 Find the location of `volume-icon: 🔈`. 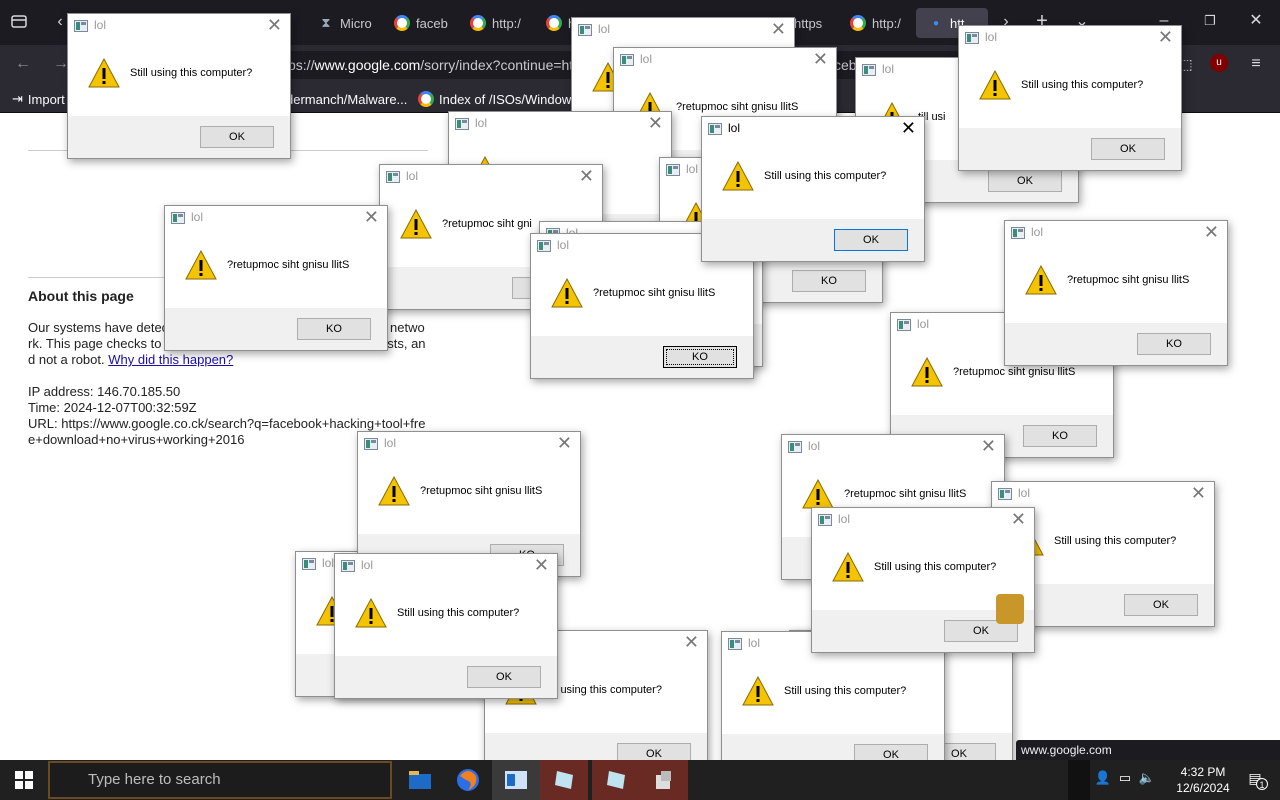

volume-icon: 🔈 is located at coordinates (1147, 779).